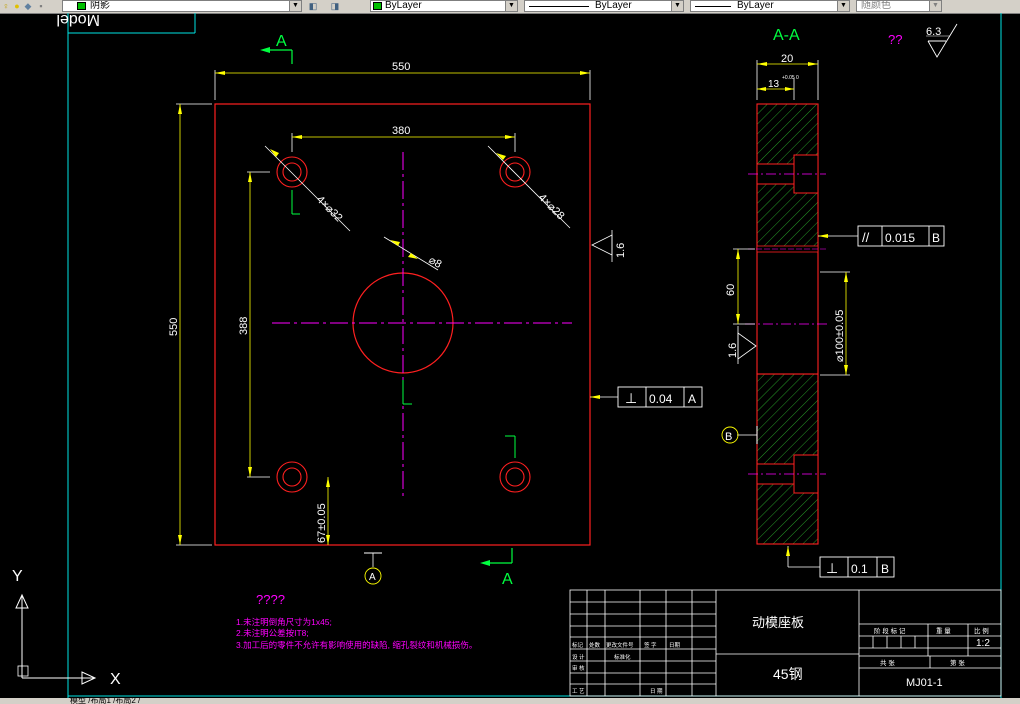  What do you see at coordinates (866, 237) in the screenshot?
I see `parallel-symbol: //` at bounding box center [866, 237].